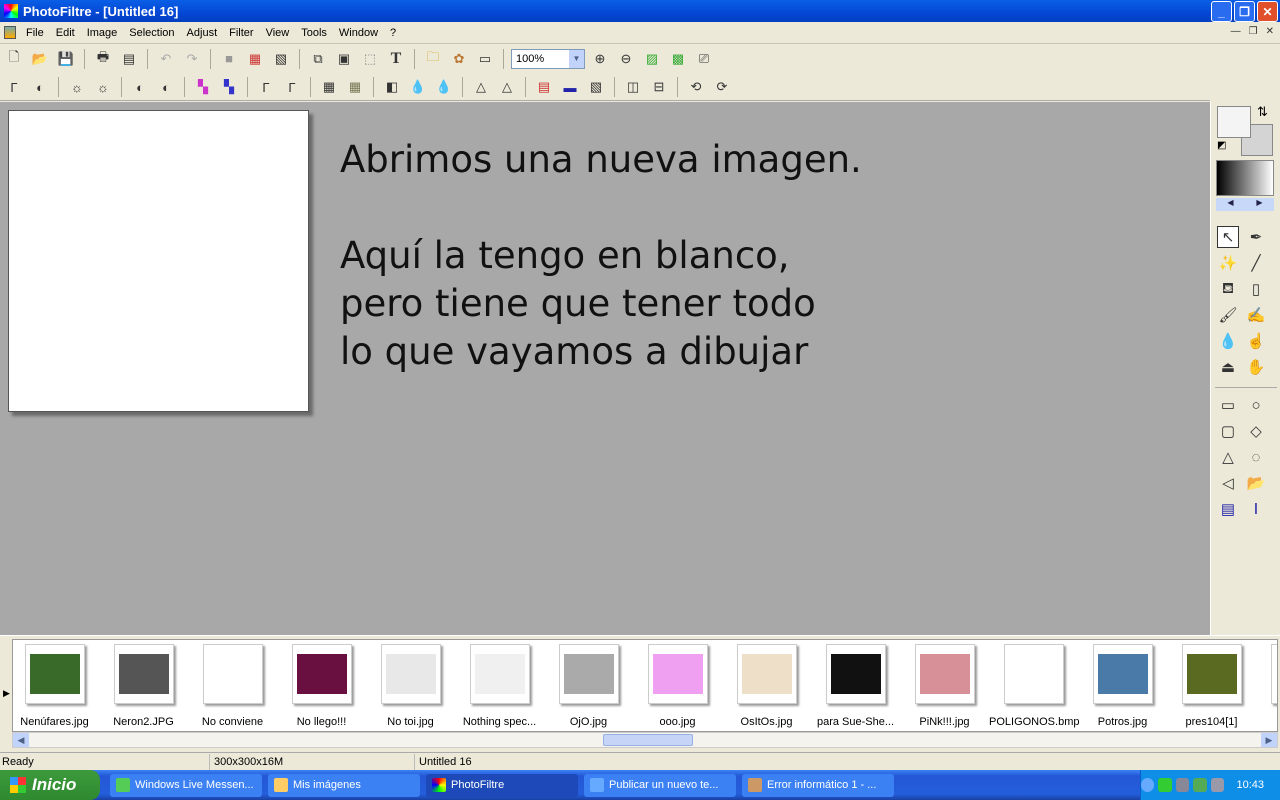 Image resolution: width=1280 pixels, height=800 pixels. Describe the element at coordinates (281, 59) in the screenshot. I see `transparent-color-icon: ▧` at that location.